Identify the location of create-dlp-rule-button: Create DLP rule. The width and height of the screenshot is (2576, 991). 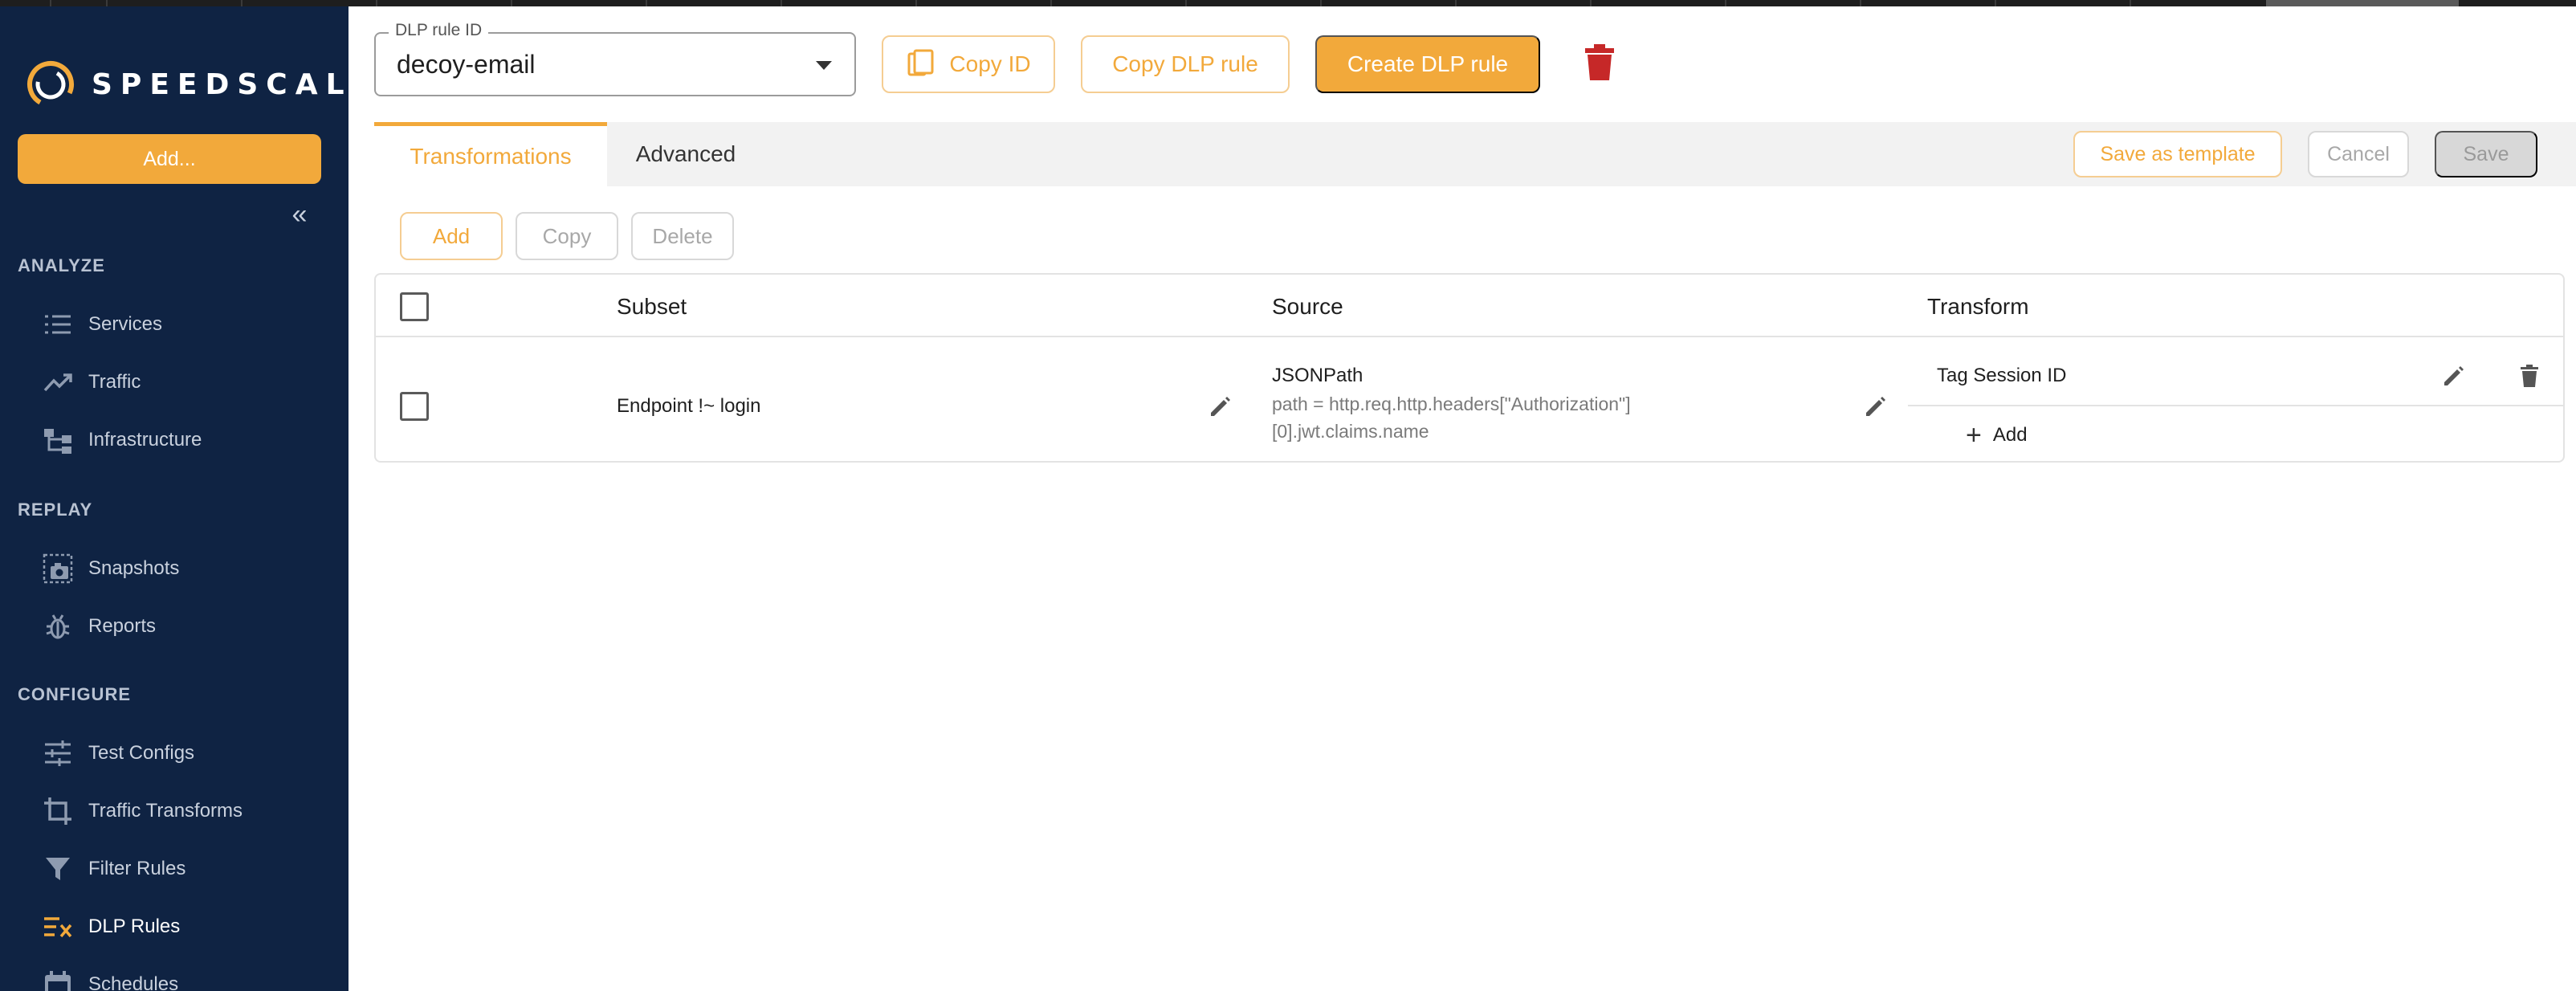
(1427, 64).